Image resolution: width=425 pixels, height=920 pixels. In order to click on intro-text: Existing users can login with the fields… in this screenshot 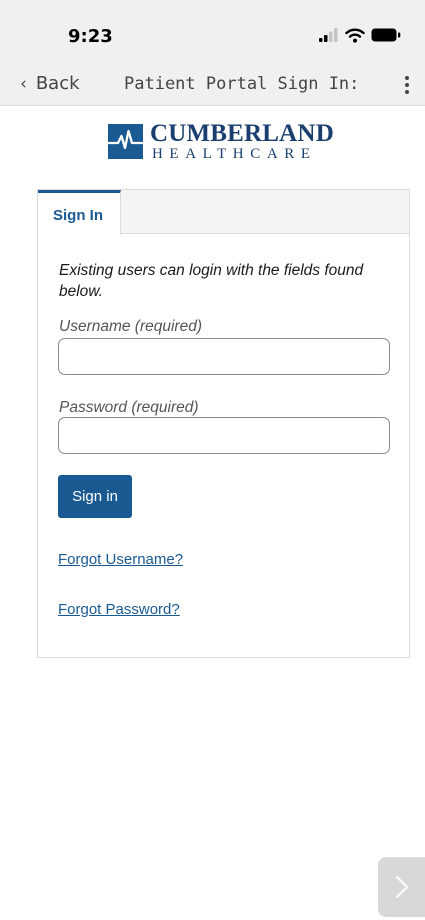, I will do `click(211, 281)`.